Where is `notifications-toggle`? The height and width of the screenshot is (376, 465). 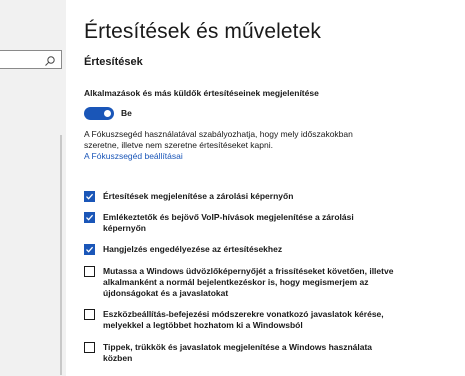 notifications-toggle is located at coordinates (99, 113).